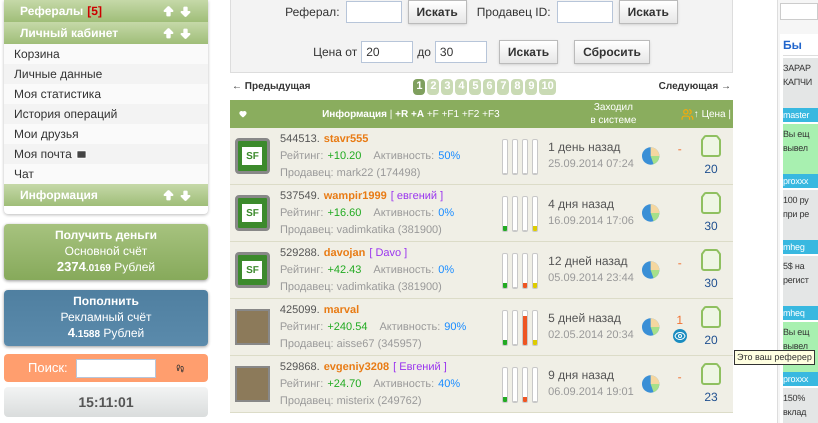  Describe the element at coordinates (591, 164) in the screenshot. I see `last-seen-date: 25.09.2014 07:24` at that location.